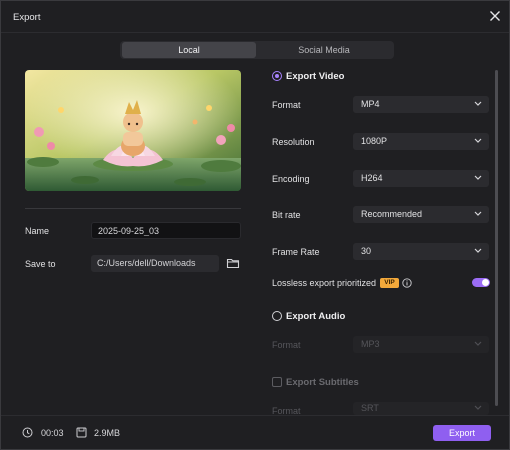 This screenshot has height=450, width=510. What do you see at coordinates (481, 282) in the screenshot?
I see `lossless-export-toggle` at bounding box center [481, 282].